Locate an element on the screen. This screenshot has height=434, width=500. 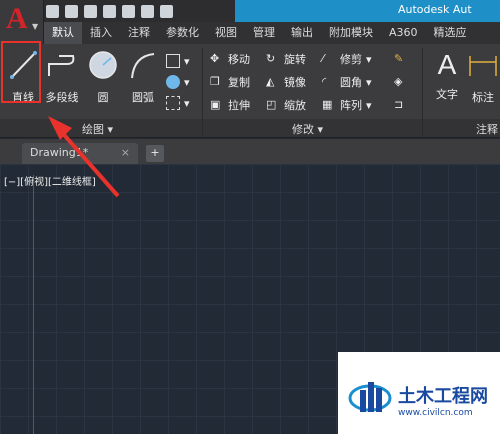
save-icon is located at coordinates (90, 11).